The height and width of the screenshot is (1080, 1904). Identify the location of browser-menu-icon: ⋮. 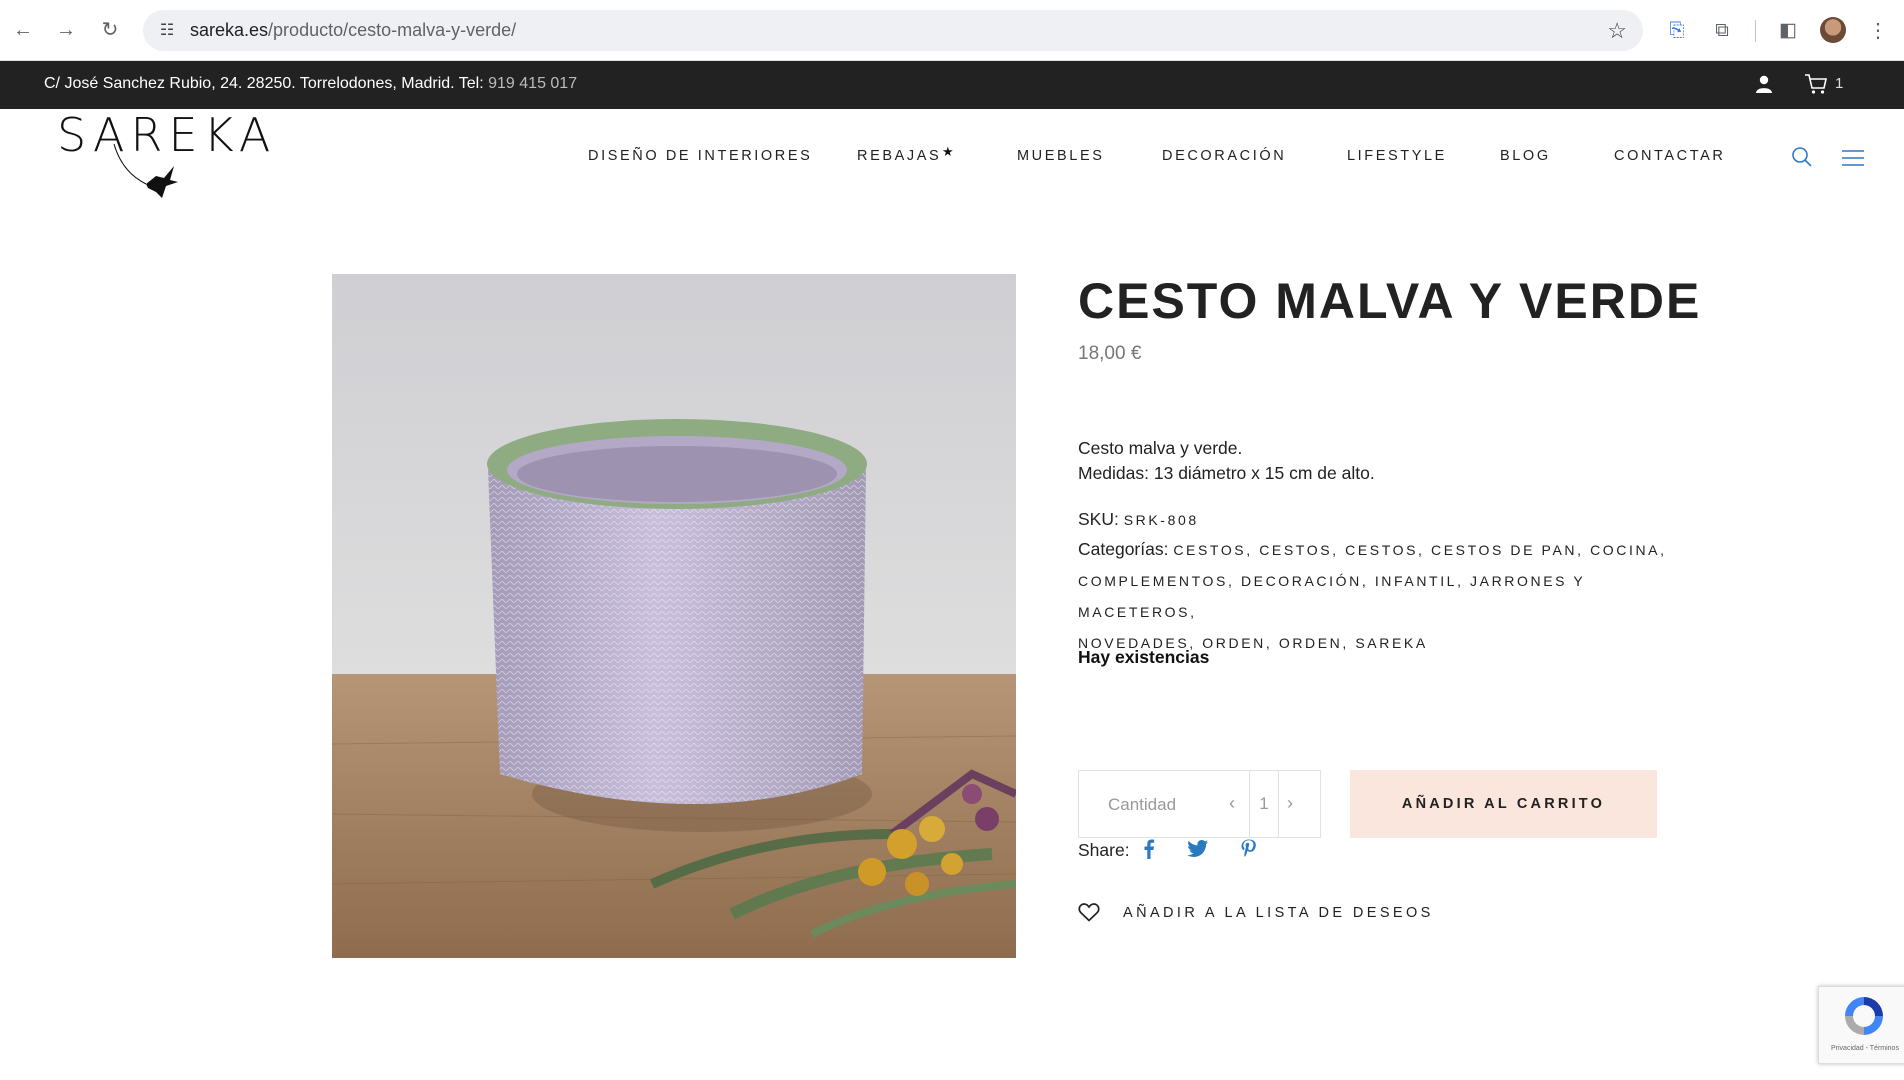
(1878, 31).